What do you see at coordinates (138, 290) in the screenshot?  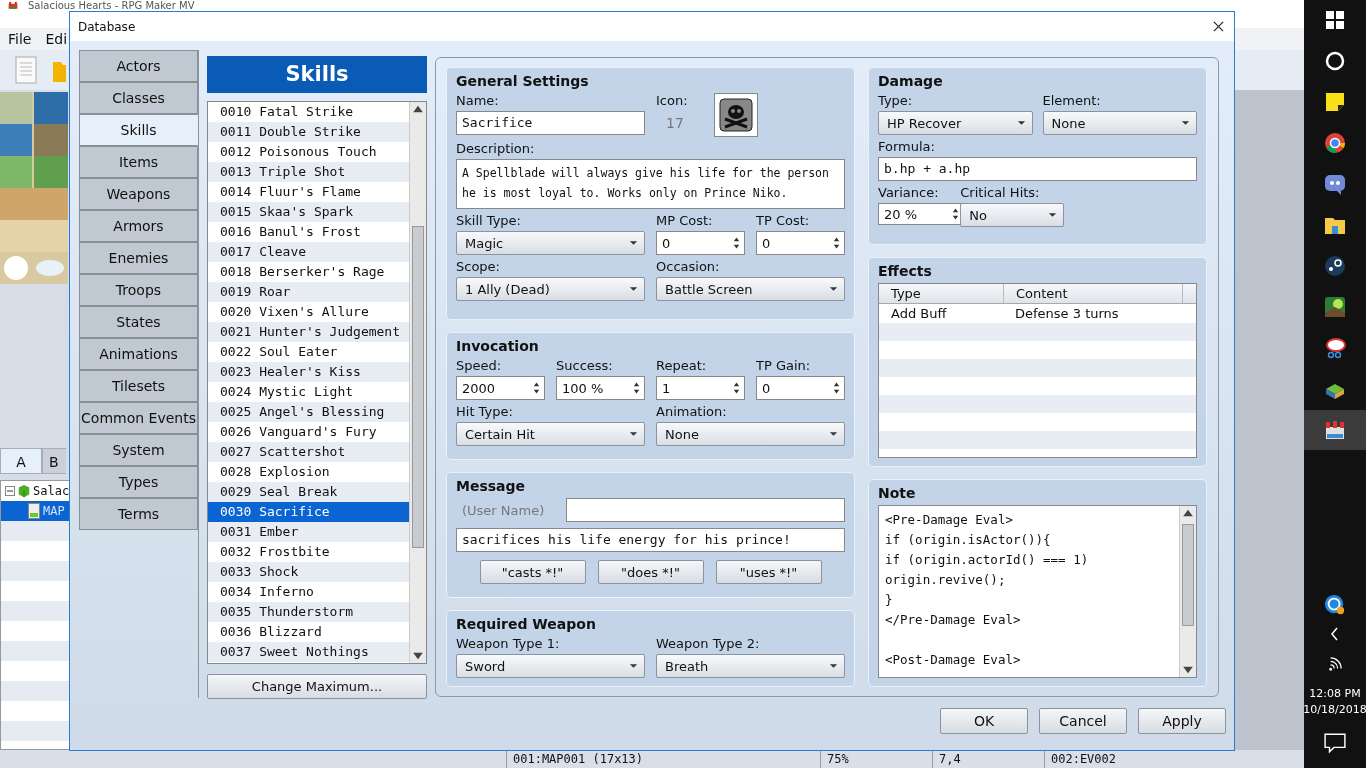 I see `category-tab: Troops` at bounding box center [138, 290].